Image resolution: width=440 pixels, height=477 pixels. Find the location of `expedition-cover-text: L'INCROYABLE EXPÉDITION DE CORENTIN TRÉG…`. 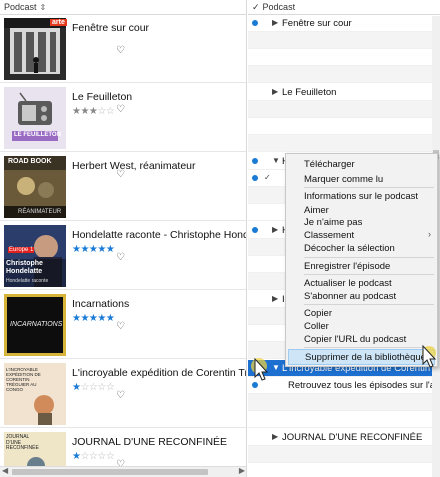

expedition-cover-text: L'INCROYABLE EXPÉDITION DE CORENTIN TRÉG… is located at coordinates (23, 379).